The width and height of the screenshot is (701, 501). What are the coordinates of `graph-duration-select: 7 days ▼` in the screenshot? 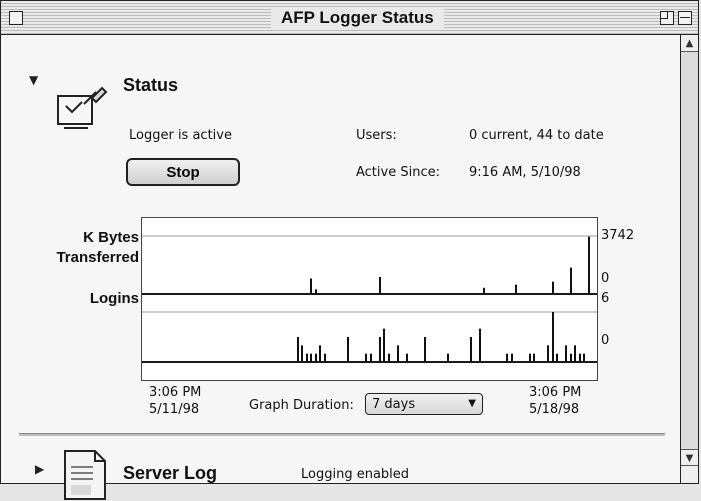 It's located at (424, 404).